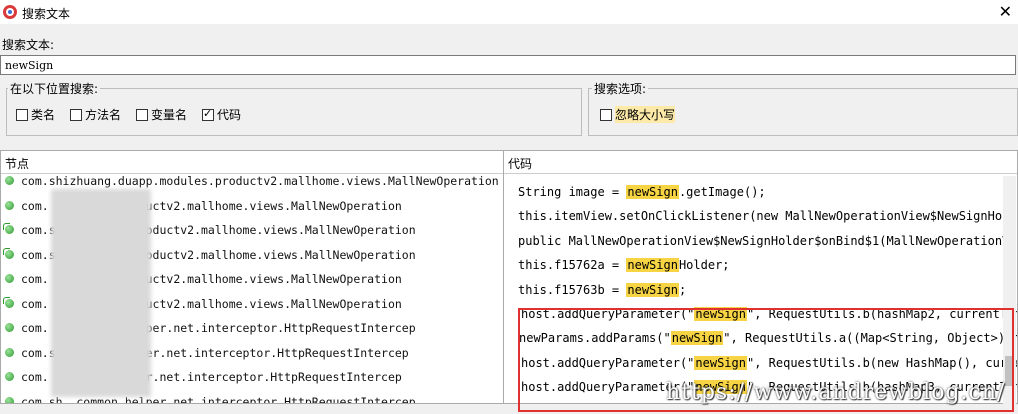  I want to click on node-column-label: 节点, so click(17, 164).